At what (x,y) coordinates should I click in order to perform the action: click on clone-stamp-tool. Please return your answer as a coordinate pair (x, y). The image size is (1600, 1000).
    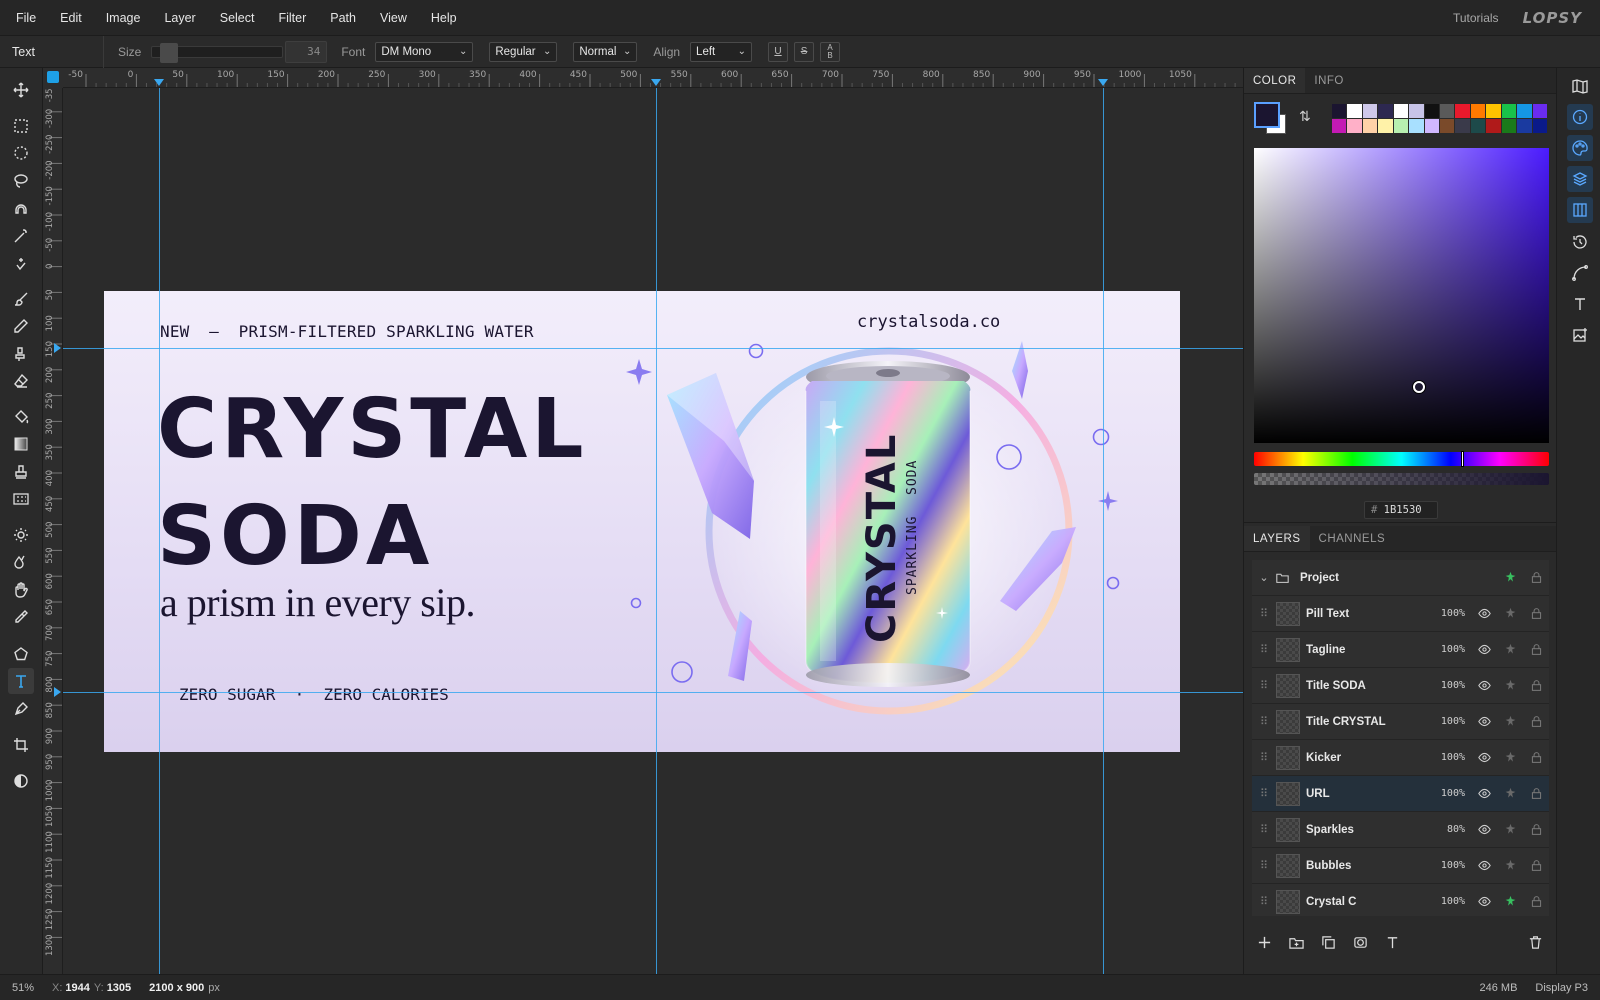
    Looking at the image, I should click on (21, 354).